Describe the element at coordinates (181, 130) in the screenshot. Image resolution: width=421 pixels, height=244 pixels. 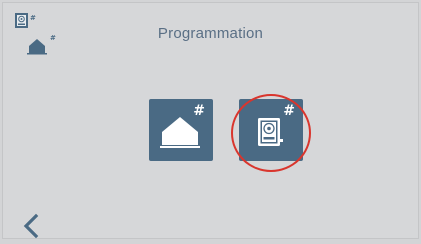
I see `home-config-tile: #` at that location.